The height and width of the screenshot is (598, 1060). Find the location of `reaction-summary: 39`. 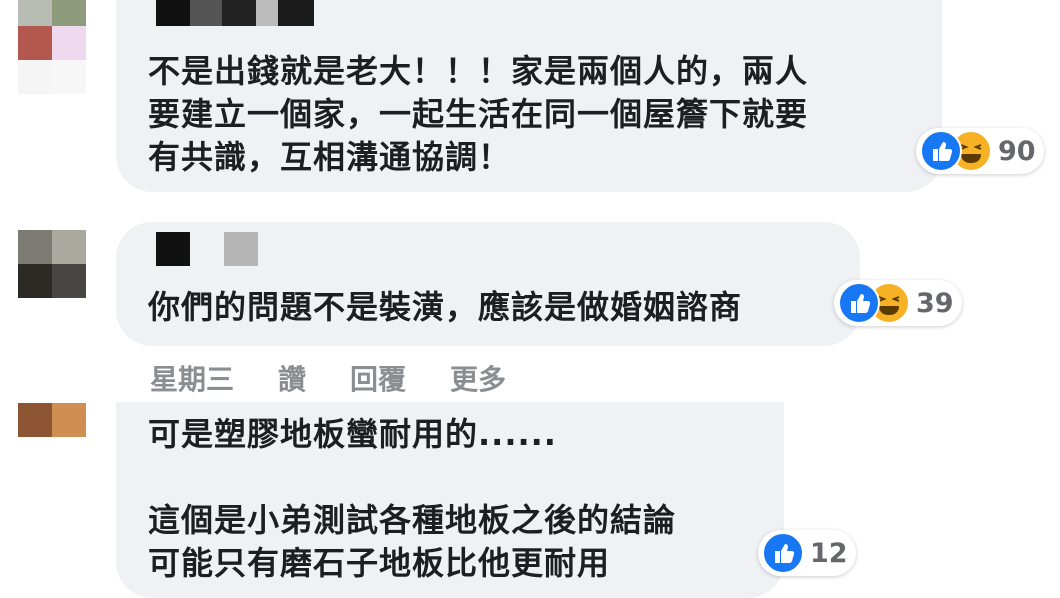

reaction-summary: 39 is located at coordinates (898, 303).